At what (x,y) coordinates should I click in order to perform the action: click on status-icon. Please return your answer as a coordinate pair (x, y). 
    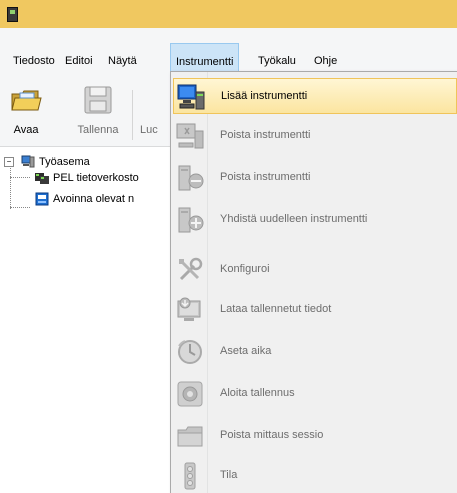
    Looking at the image, I should click on (190, 476).